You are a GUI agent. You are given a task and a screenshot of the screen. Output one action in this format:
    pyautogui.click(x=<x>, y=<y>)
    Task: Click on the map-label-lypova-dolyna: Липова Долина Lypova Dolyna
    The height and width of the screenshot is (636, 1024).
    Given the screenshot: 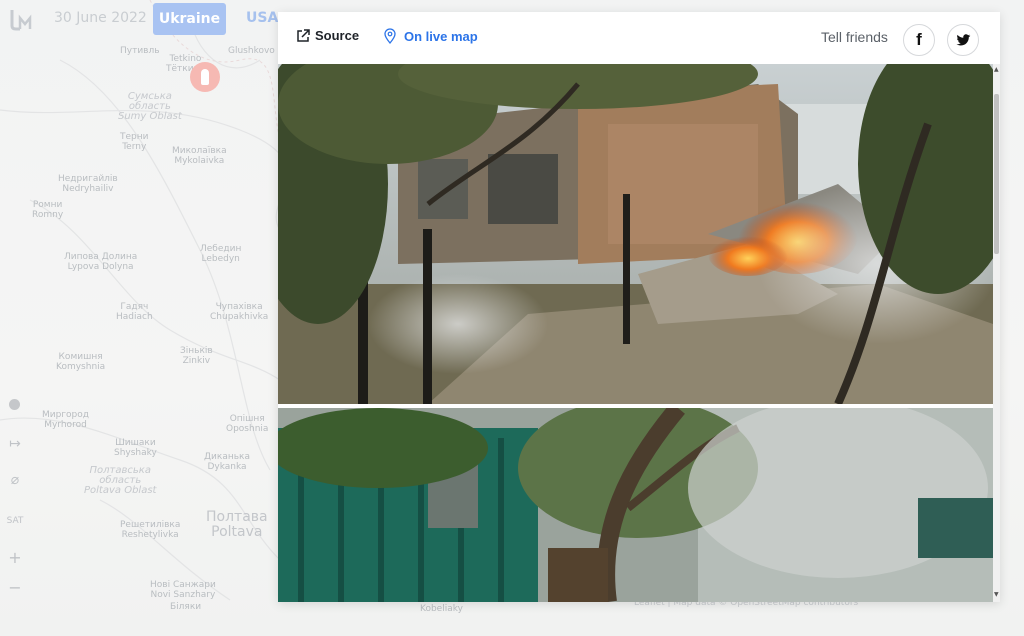 What is the action you would take?
    pyautogui.click(x=101, y=262)
    